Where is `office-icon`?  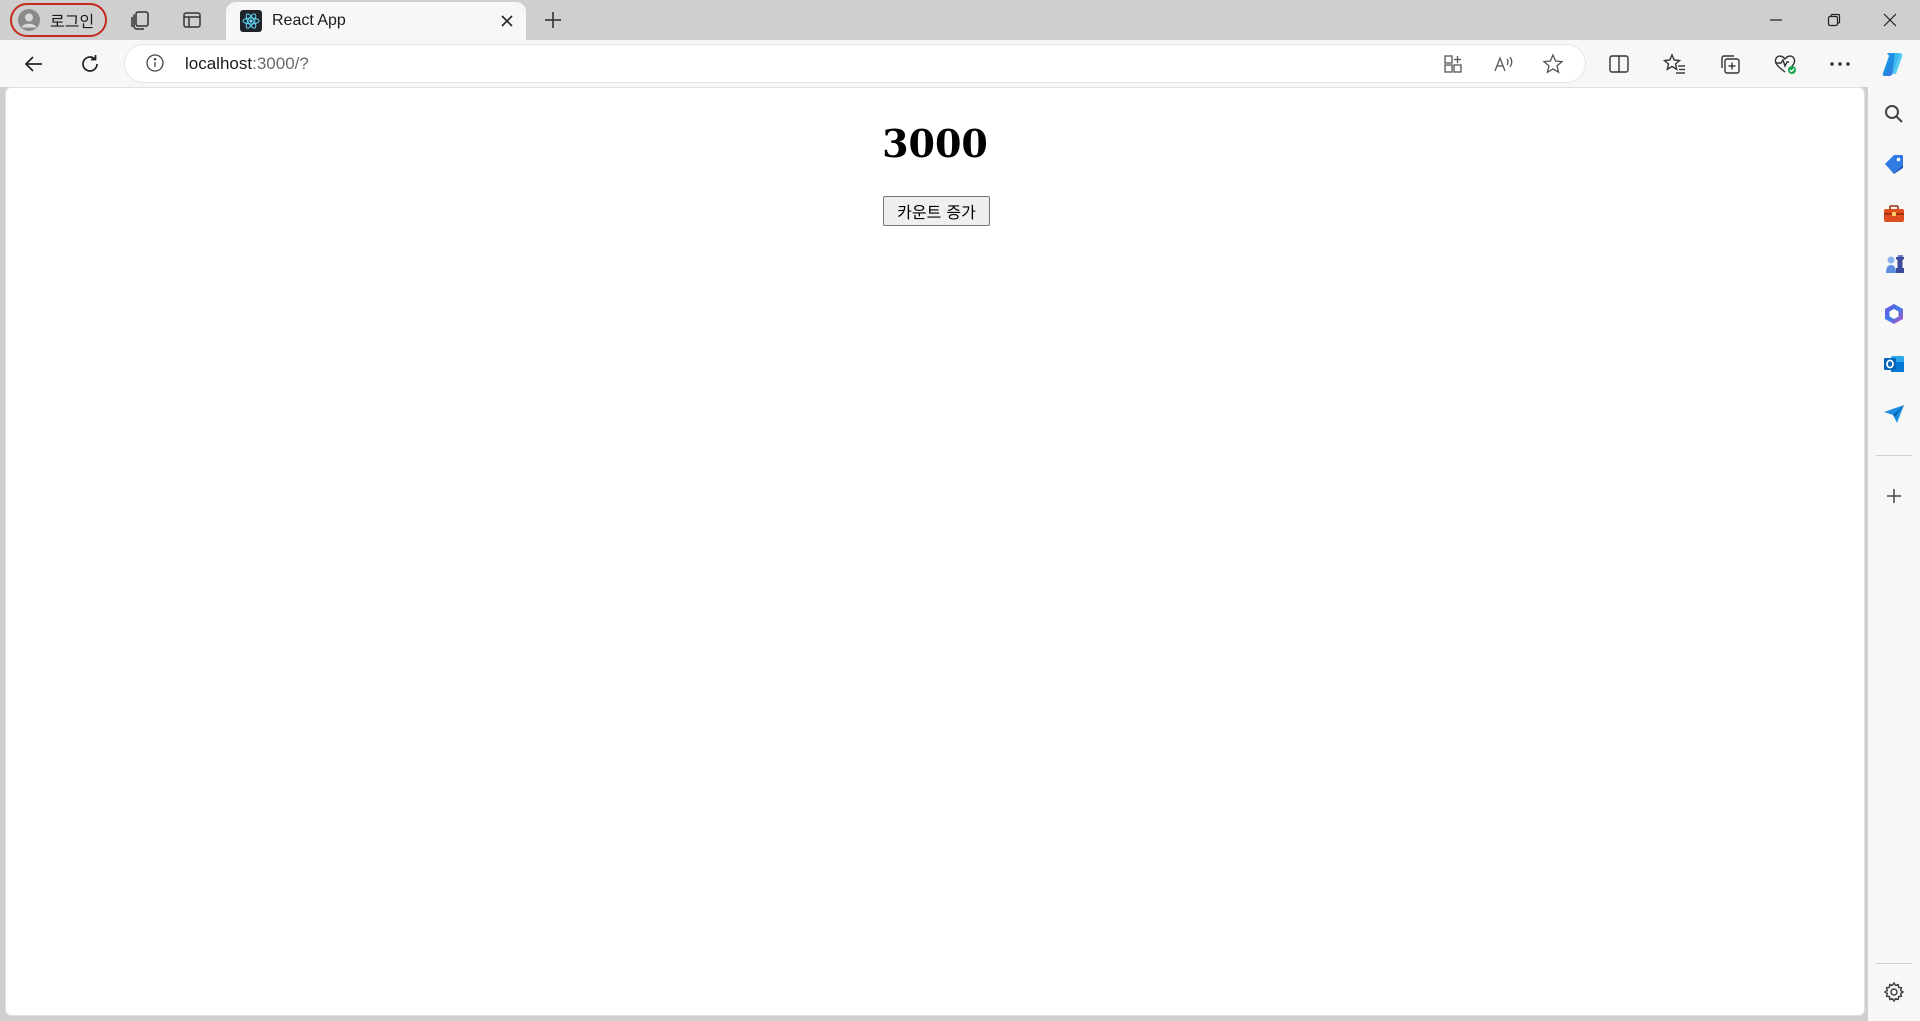 office-icon is located at coordinates (1894, 314).